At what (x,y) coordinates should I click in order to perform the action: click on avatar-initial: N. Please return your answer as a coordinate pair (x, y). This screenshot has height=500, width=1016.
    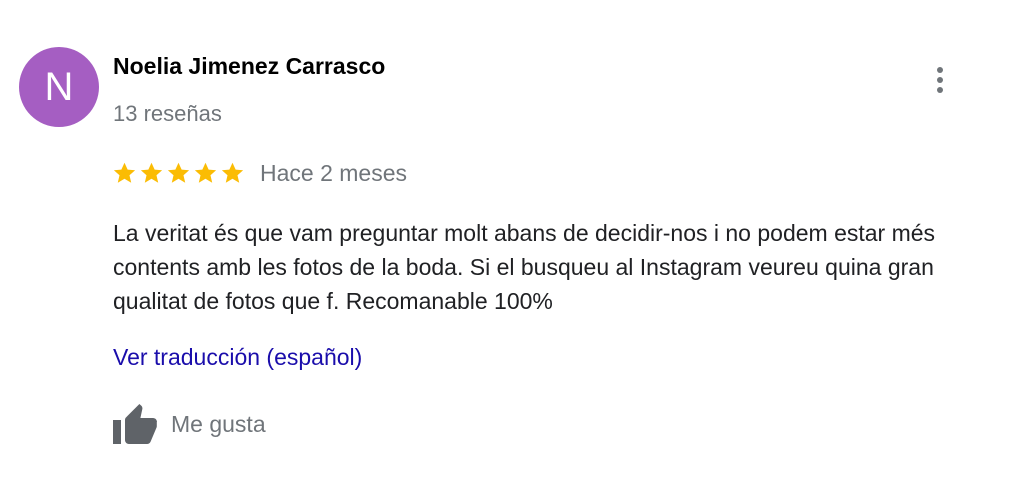
    Looking at the image, I should click on (59, 87).